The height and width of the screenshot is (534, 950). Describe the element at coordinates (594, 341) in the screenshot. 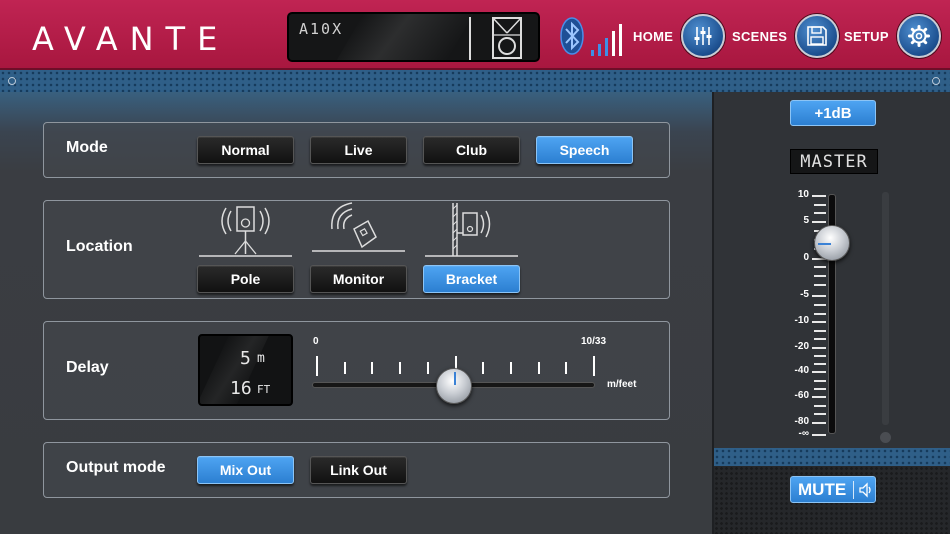

I see `delay-slider-max: 10/33` at that location.